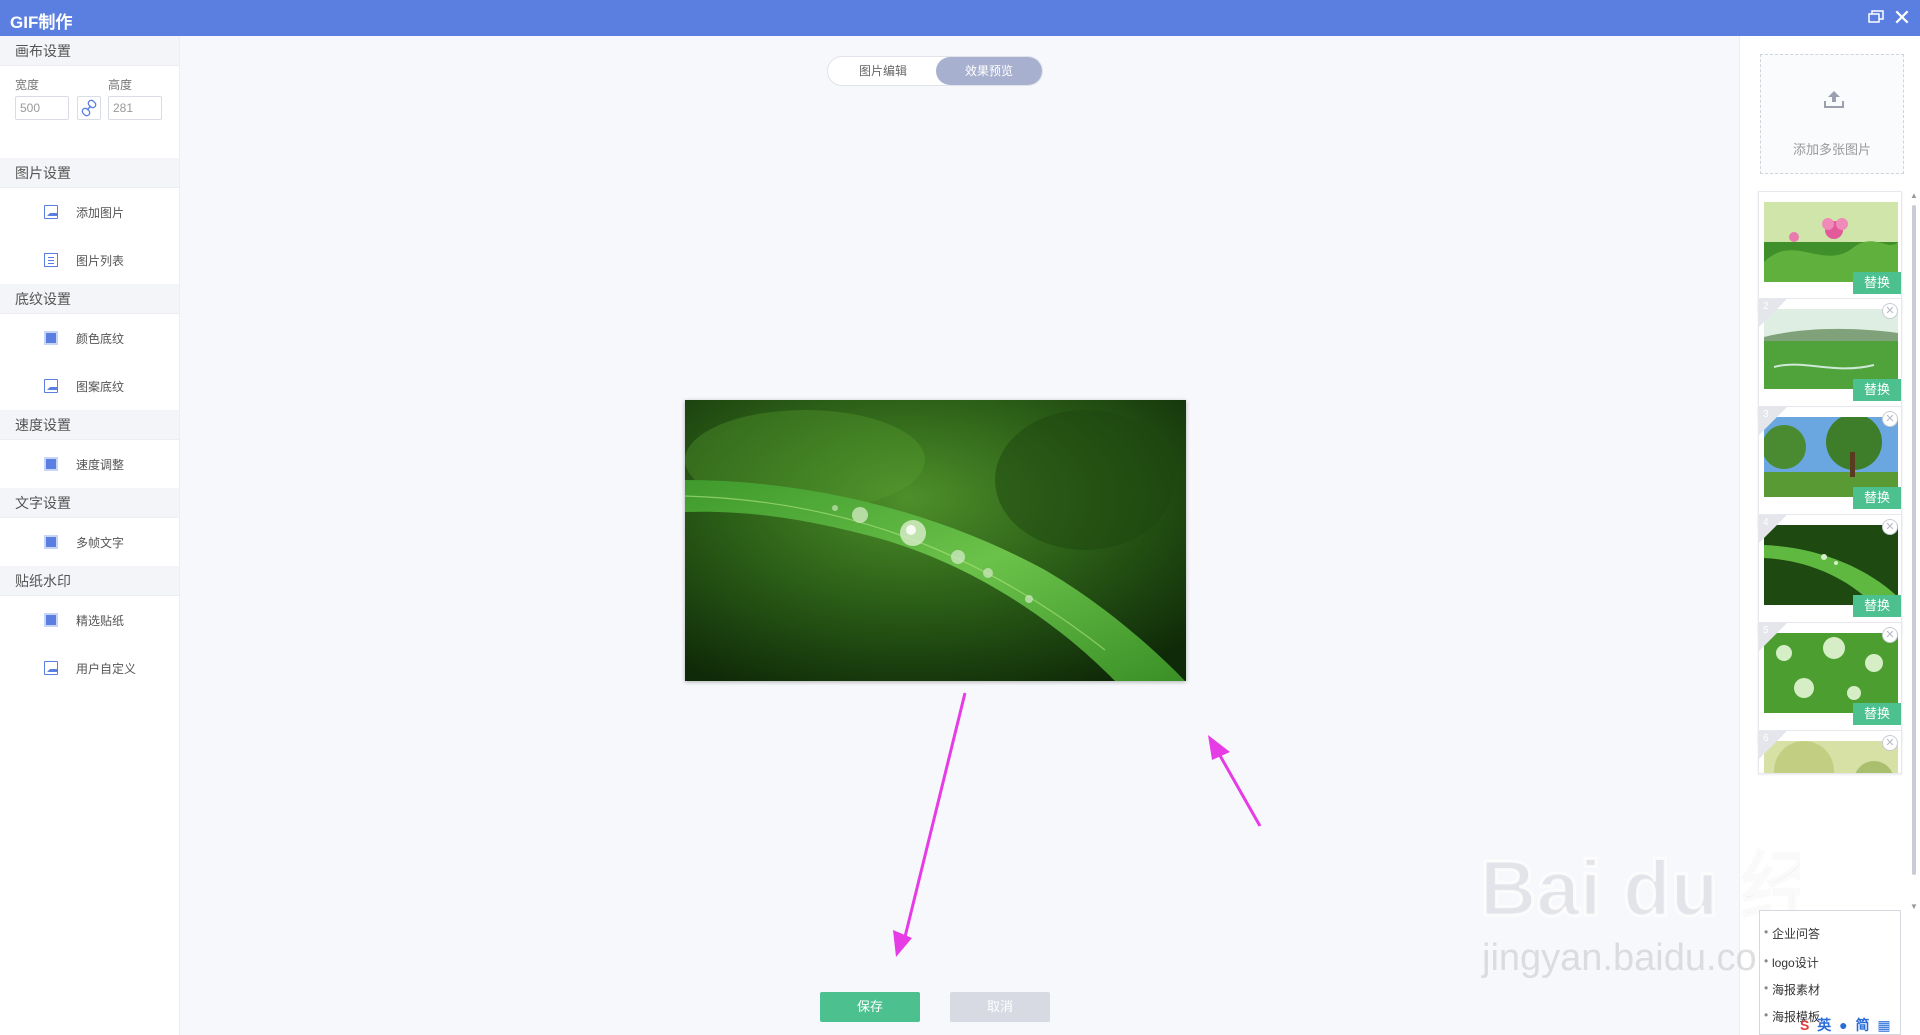 The width and height of the screenshot is (1920, 1035). What do you see at coordinates (1914, 540) in the screenshot?
I see `scroll-thumb` at bounding box center [1914, 540].